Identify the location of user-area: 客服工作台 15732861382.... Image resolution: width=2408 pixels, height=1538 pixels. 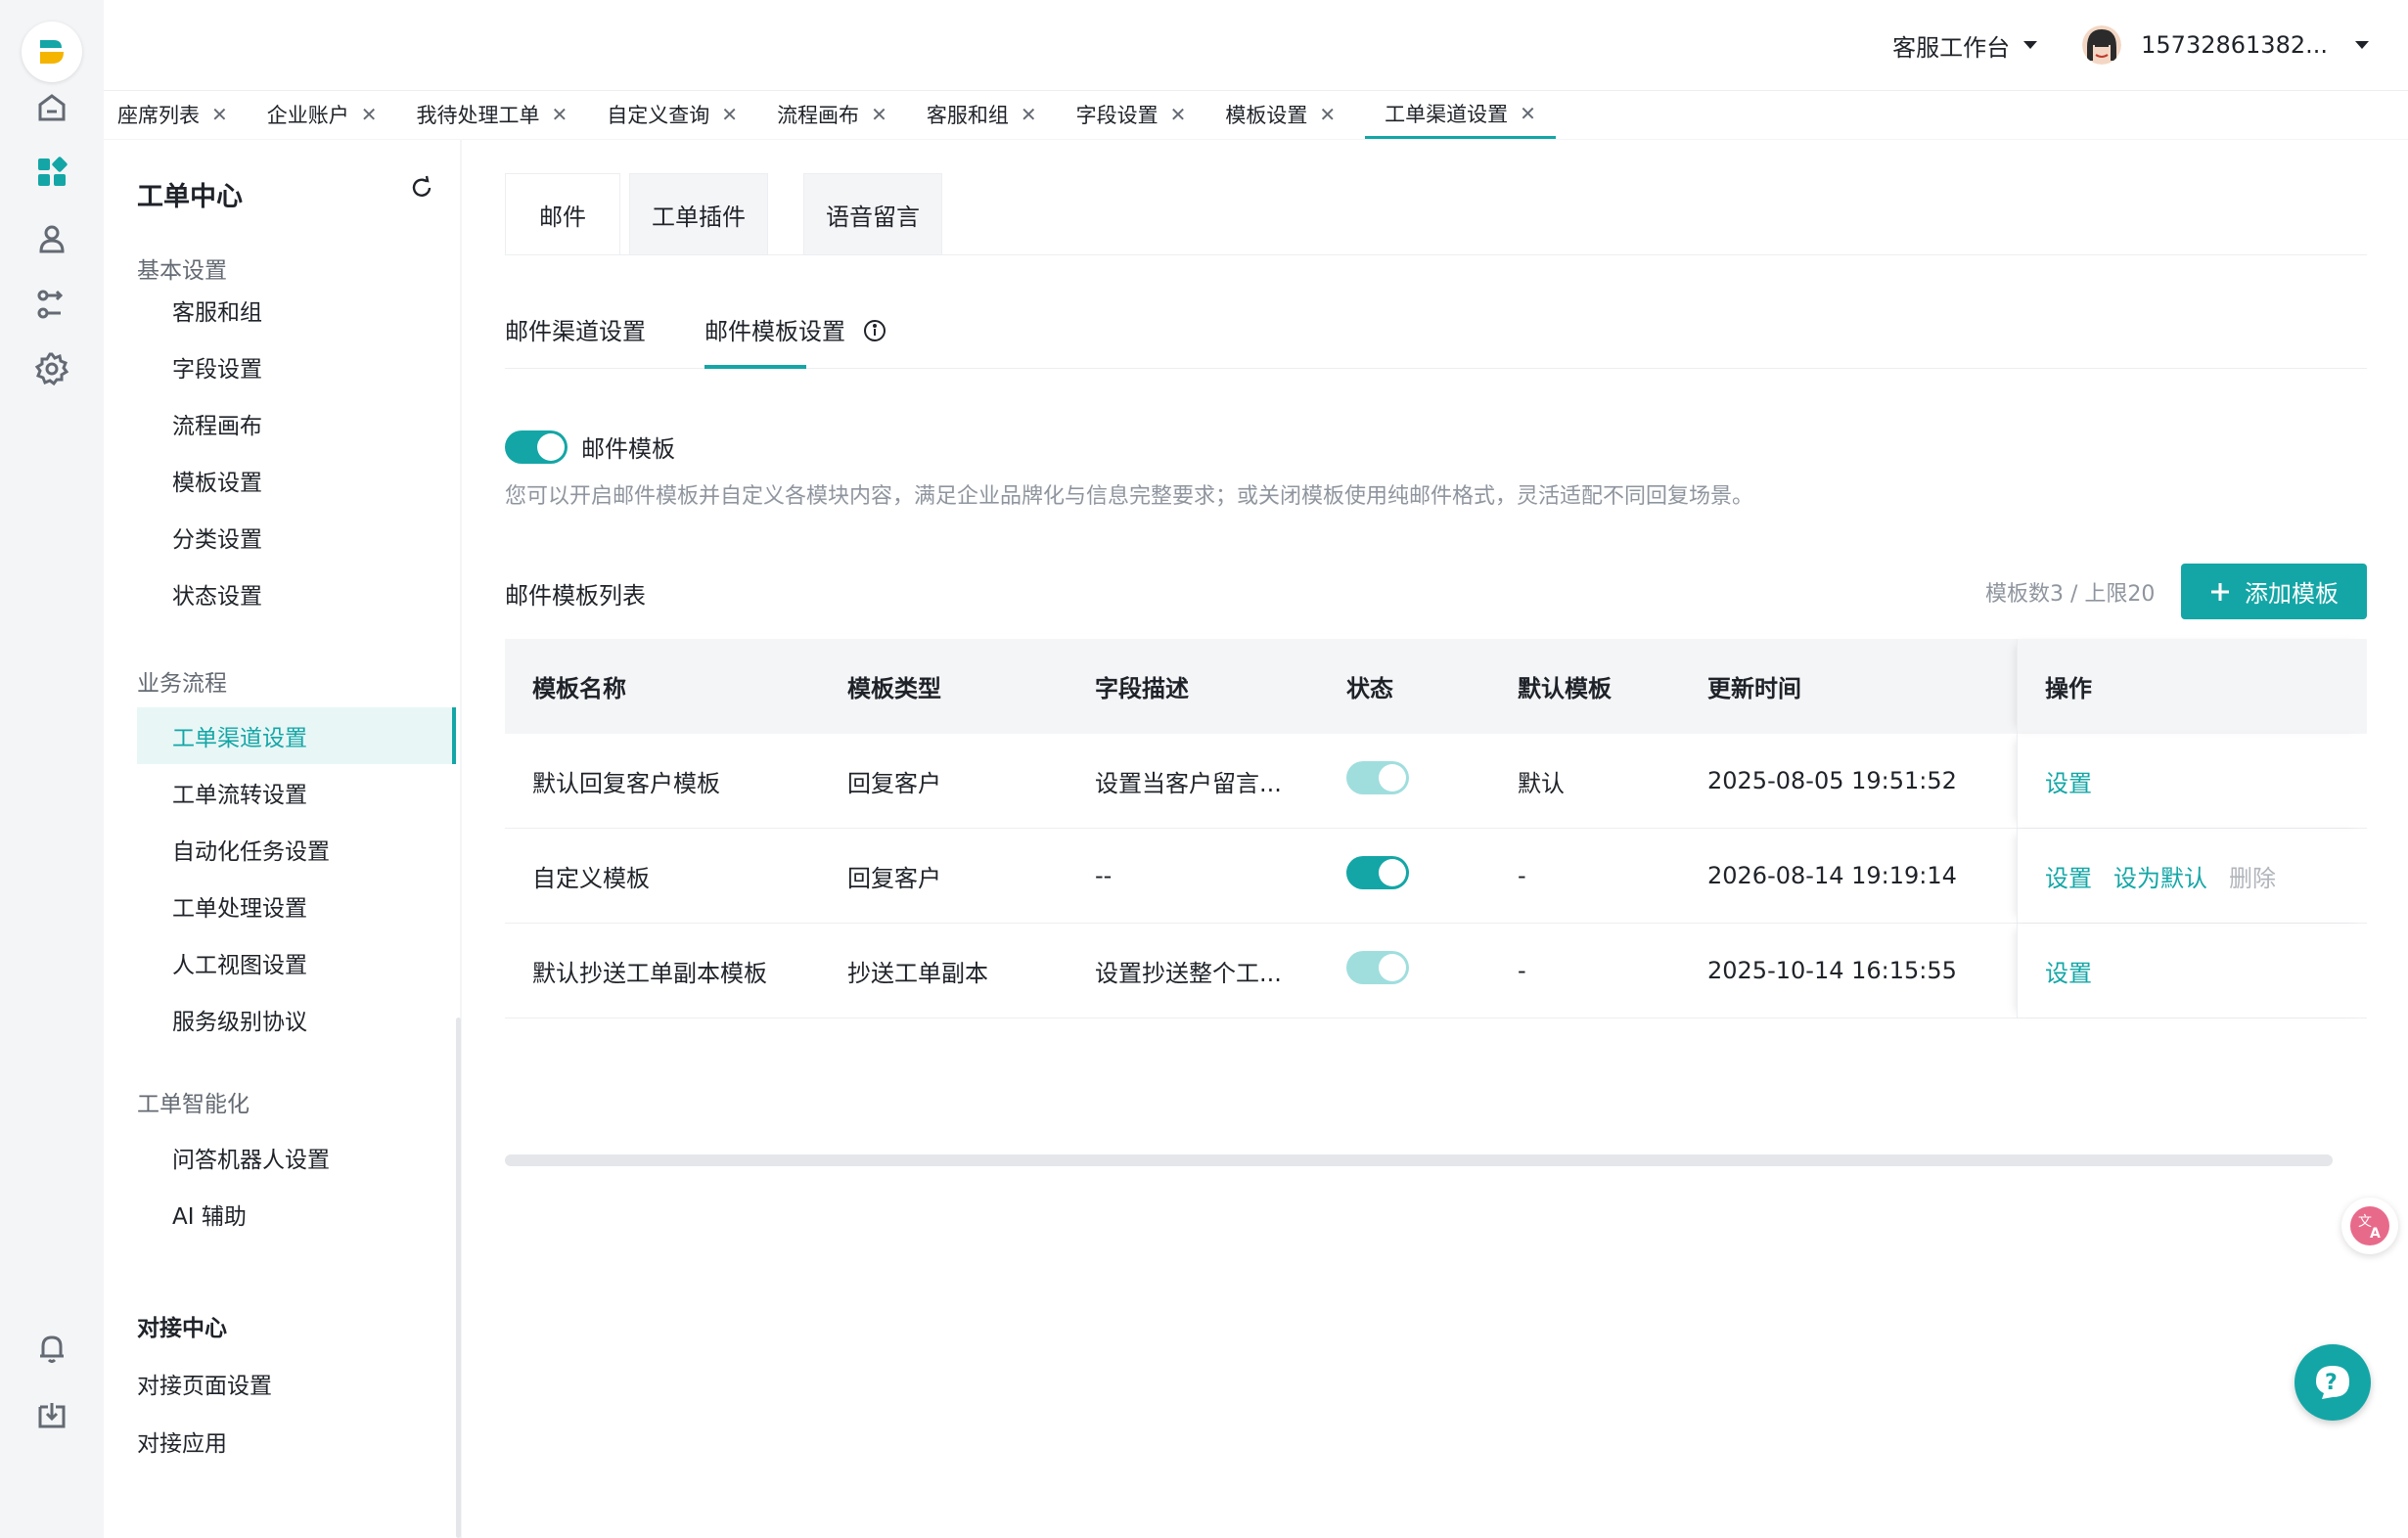
(2131, 45).